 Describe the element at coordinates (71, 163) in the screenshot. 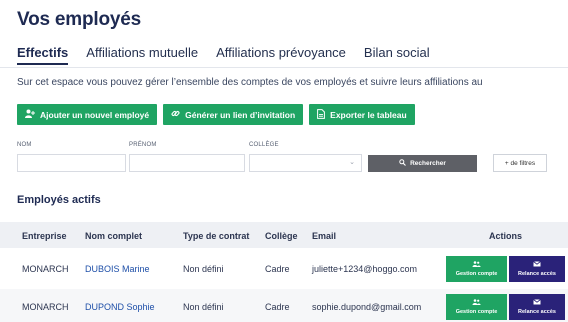

I see `nom-filter-input` at that location.